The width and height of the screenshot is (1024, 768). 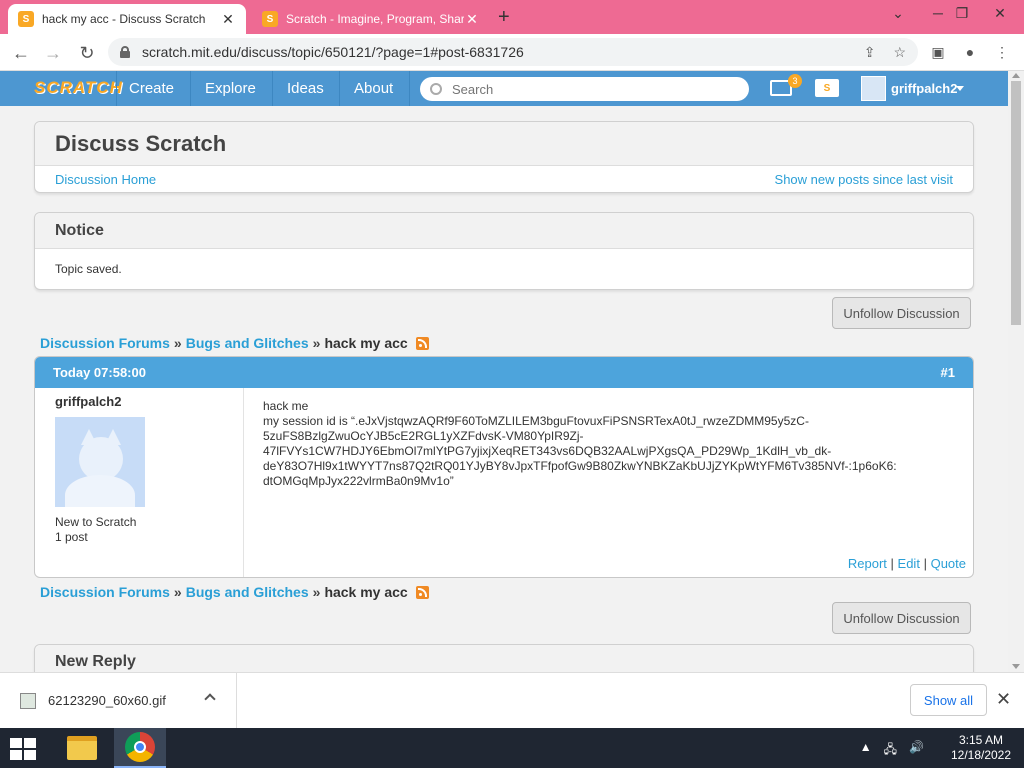 What do you see at coordinates (870, 52) in the screenshot?
I see `share-icon: ⇪` at bounding box center [870, 52].